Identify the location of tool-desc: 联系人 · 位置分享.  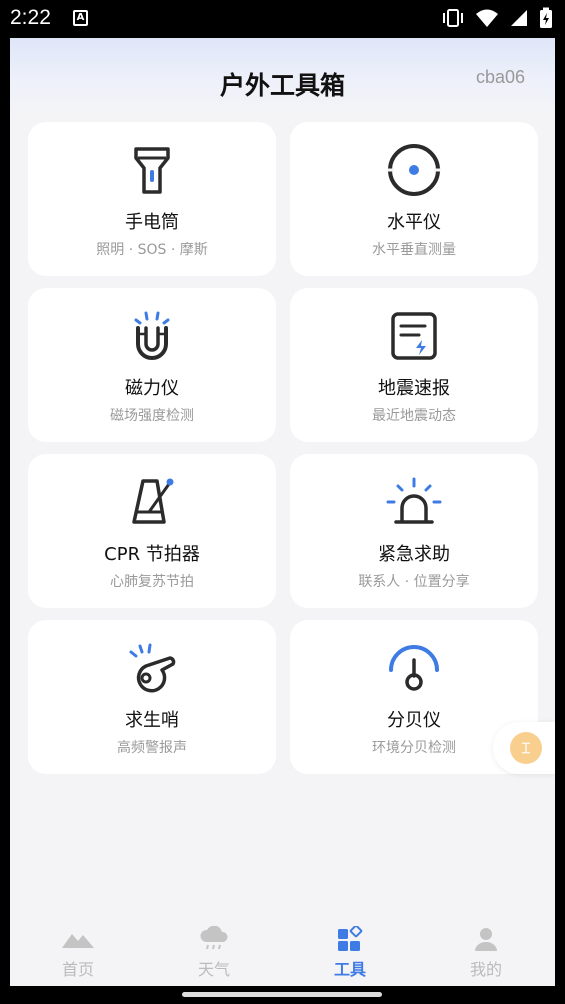
(414, 582).